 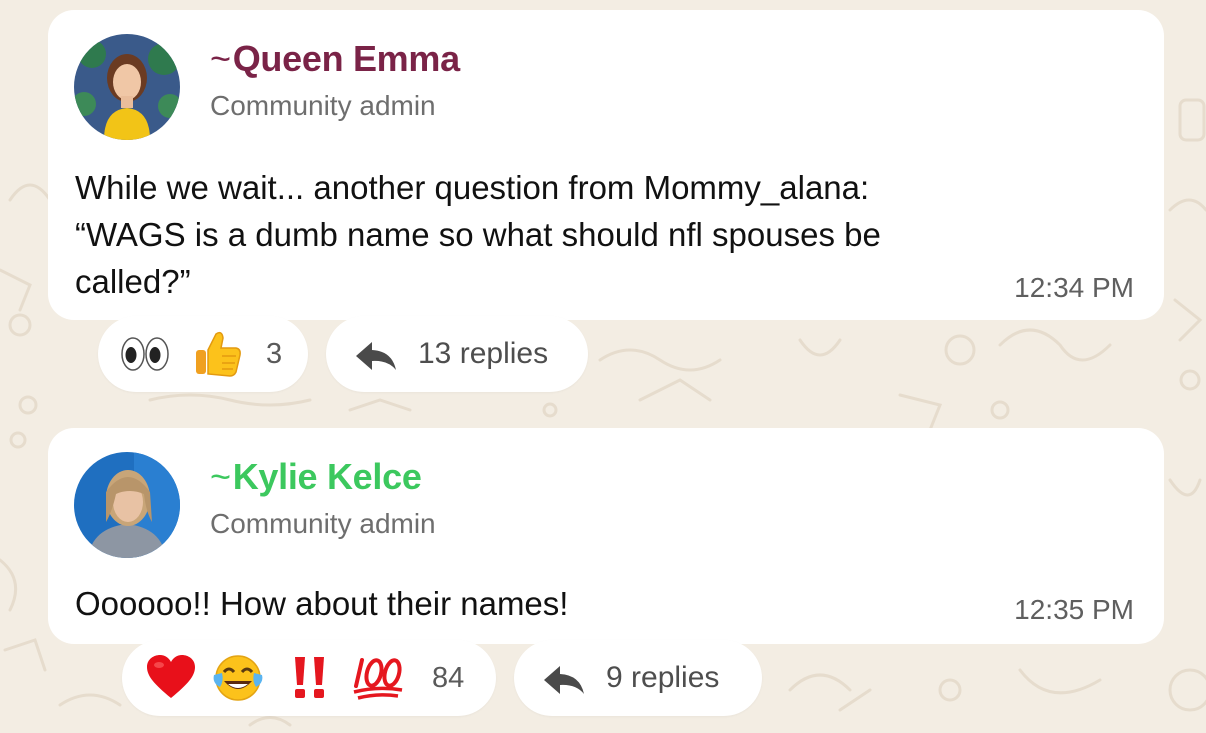 I want to click on double-exclamation-emoji, so click(x=310, y=677).